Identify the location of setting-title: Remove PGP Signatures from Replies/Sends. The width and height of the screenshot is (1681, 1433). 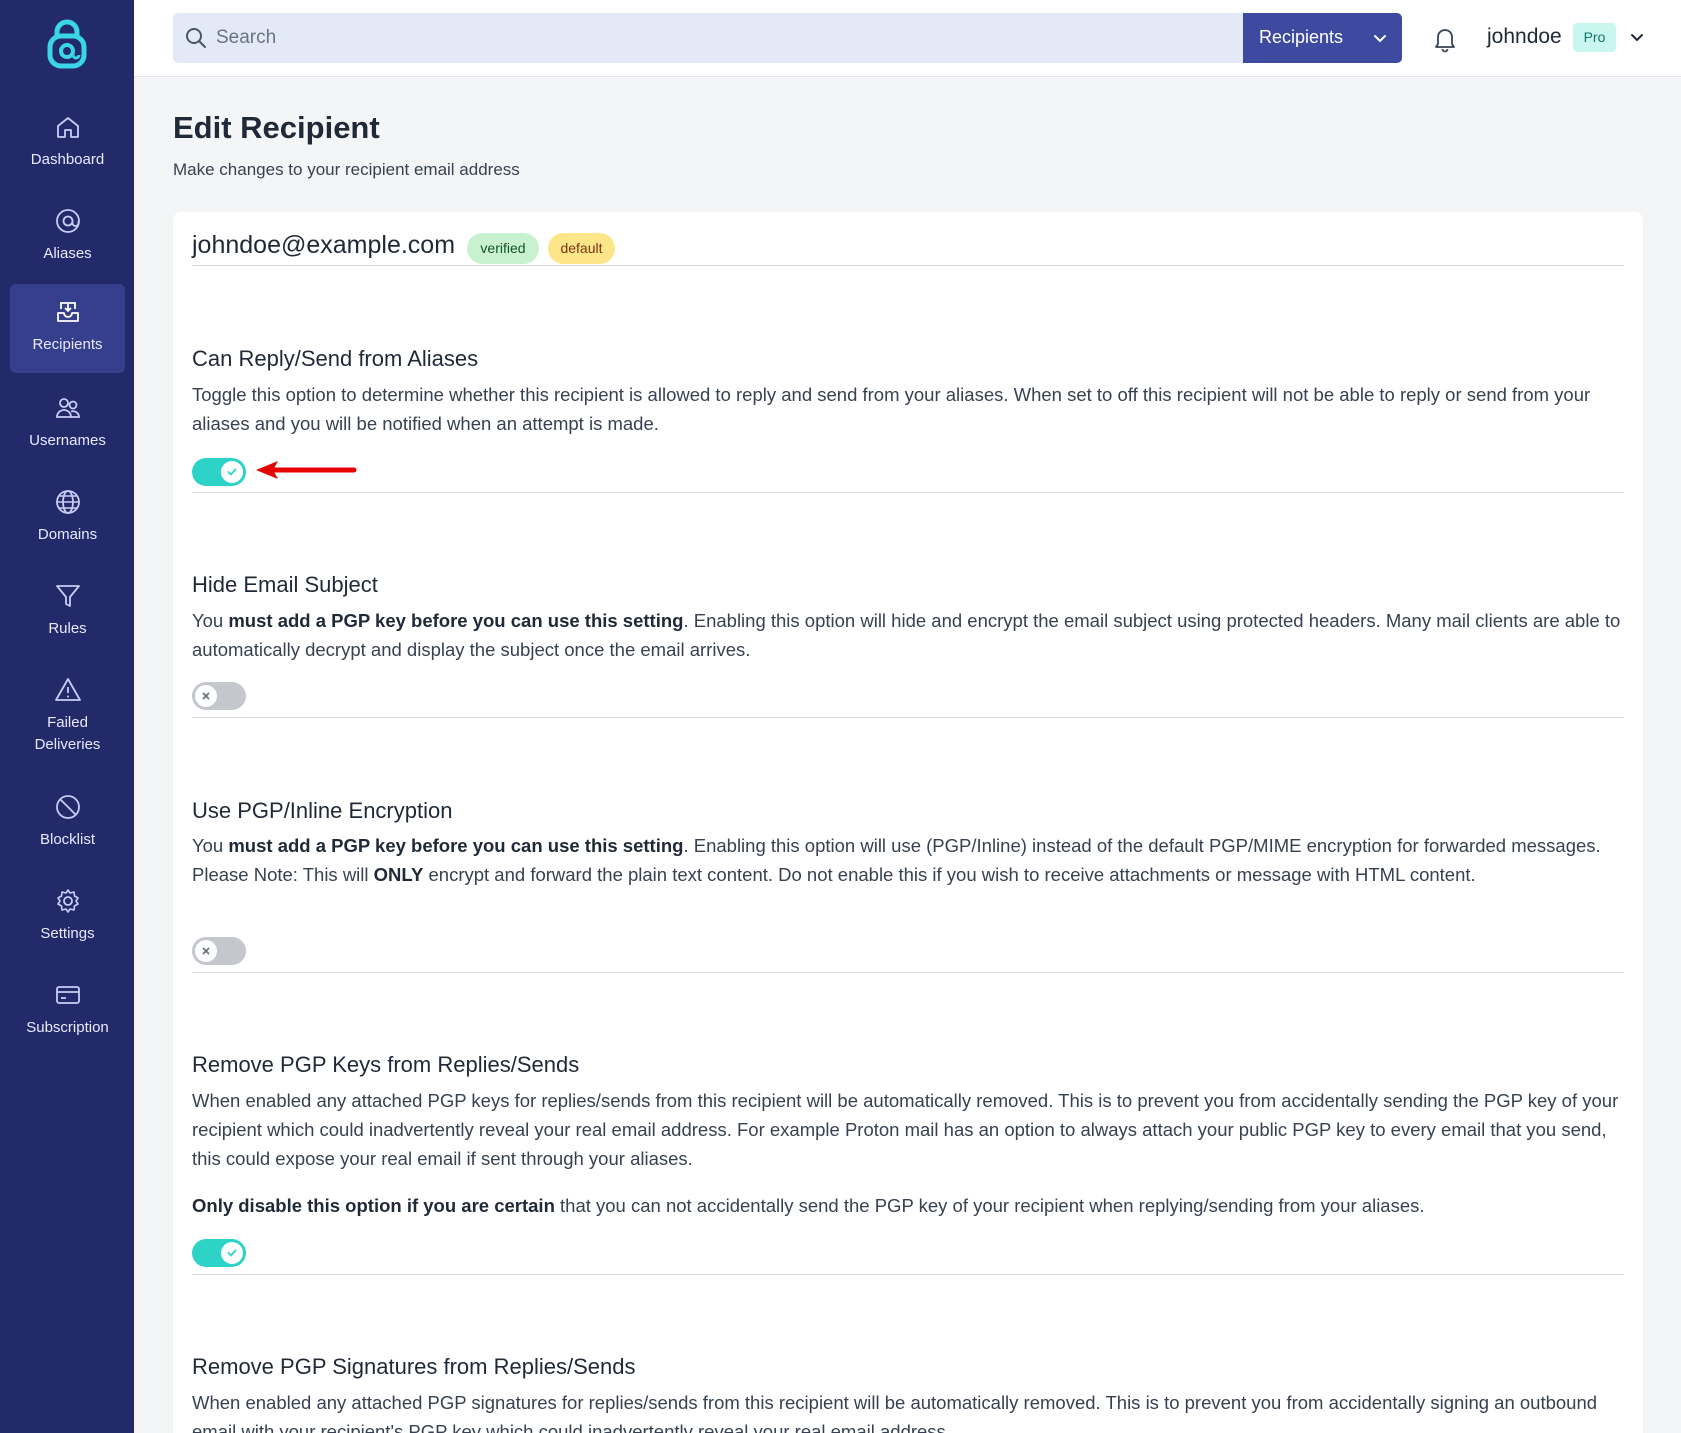
(414, 1366).